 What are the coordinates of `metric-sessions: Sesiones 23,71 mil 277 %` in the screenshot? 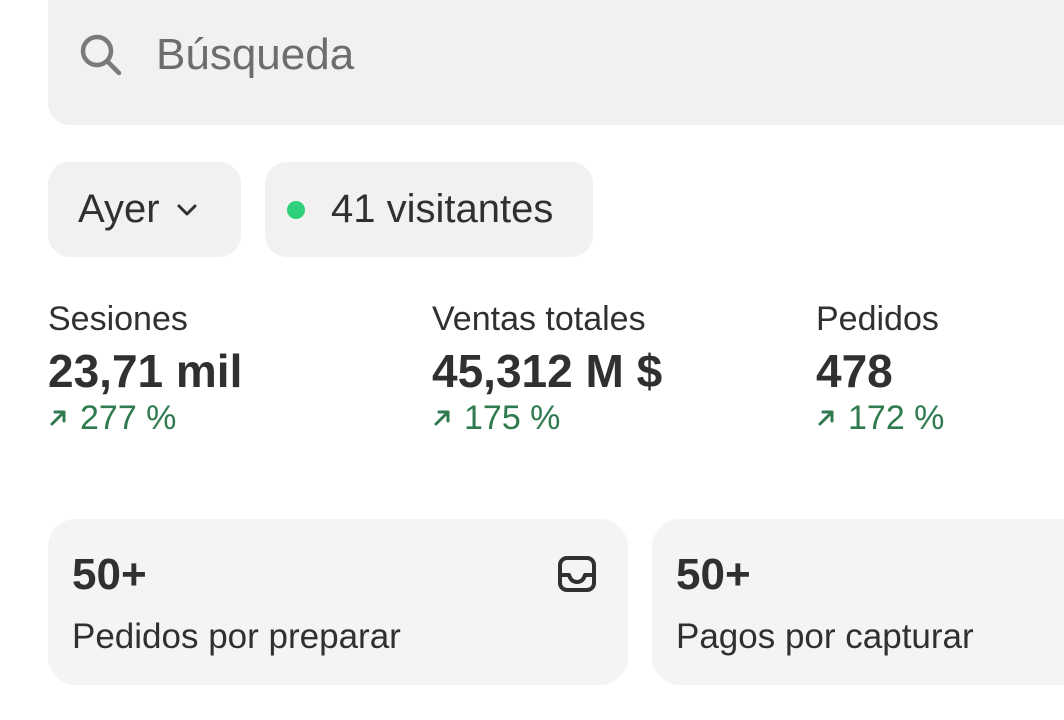 It's located at (145, 368).